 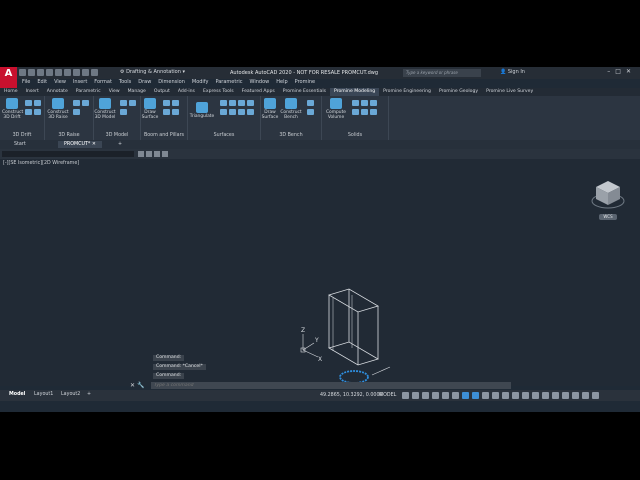 What do you see at coordinates (28, 103) in the screenshot?
I see `drift-tool-1-icon` at bounding box center [28, 103].